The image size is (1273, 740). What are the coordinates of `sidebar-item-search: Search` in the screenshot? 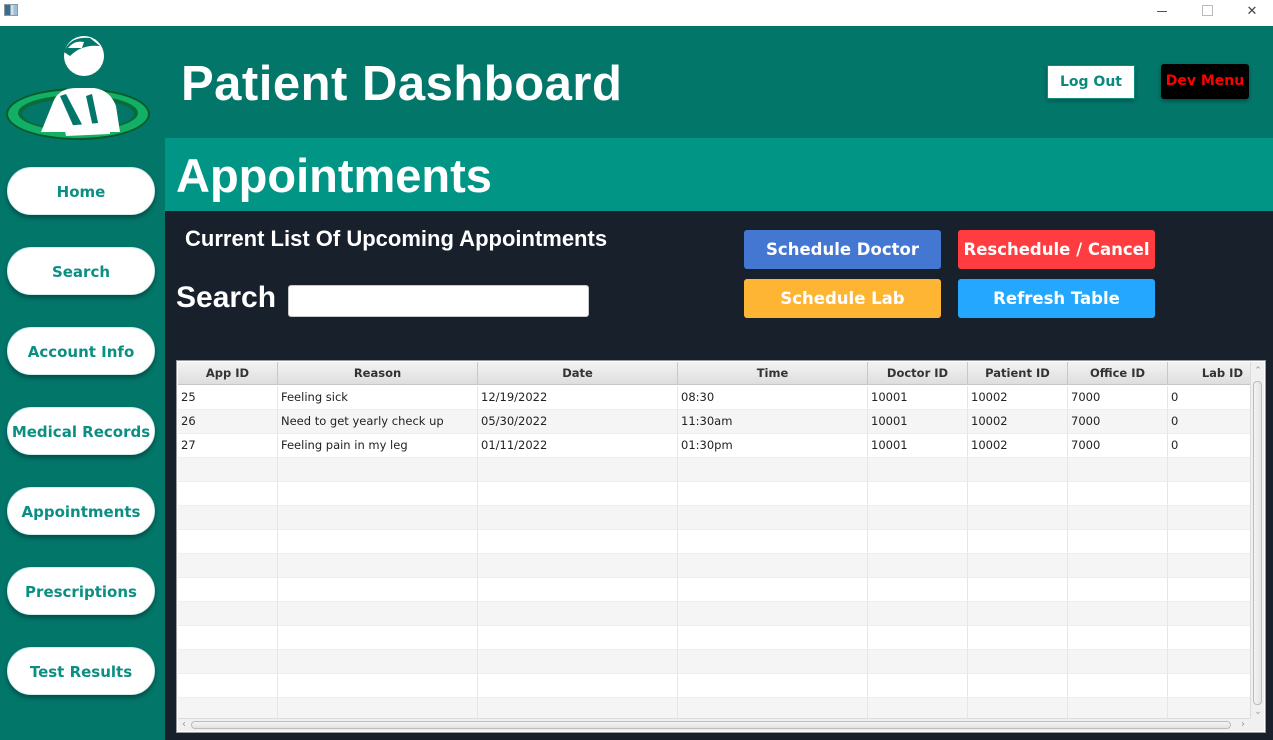 It's located at (81, 271).